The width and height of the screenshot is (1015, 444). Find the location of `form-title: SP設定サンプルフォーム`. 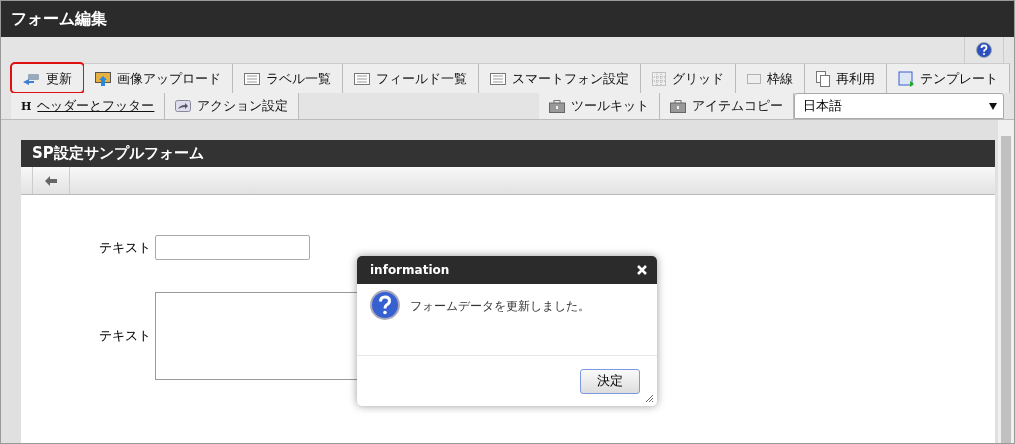

form-title: SP設定サンプルフォーム is located at coordinates (118, 153).